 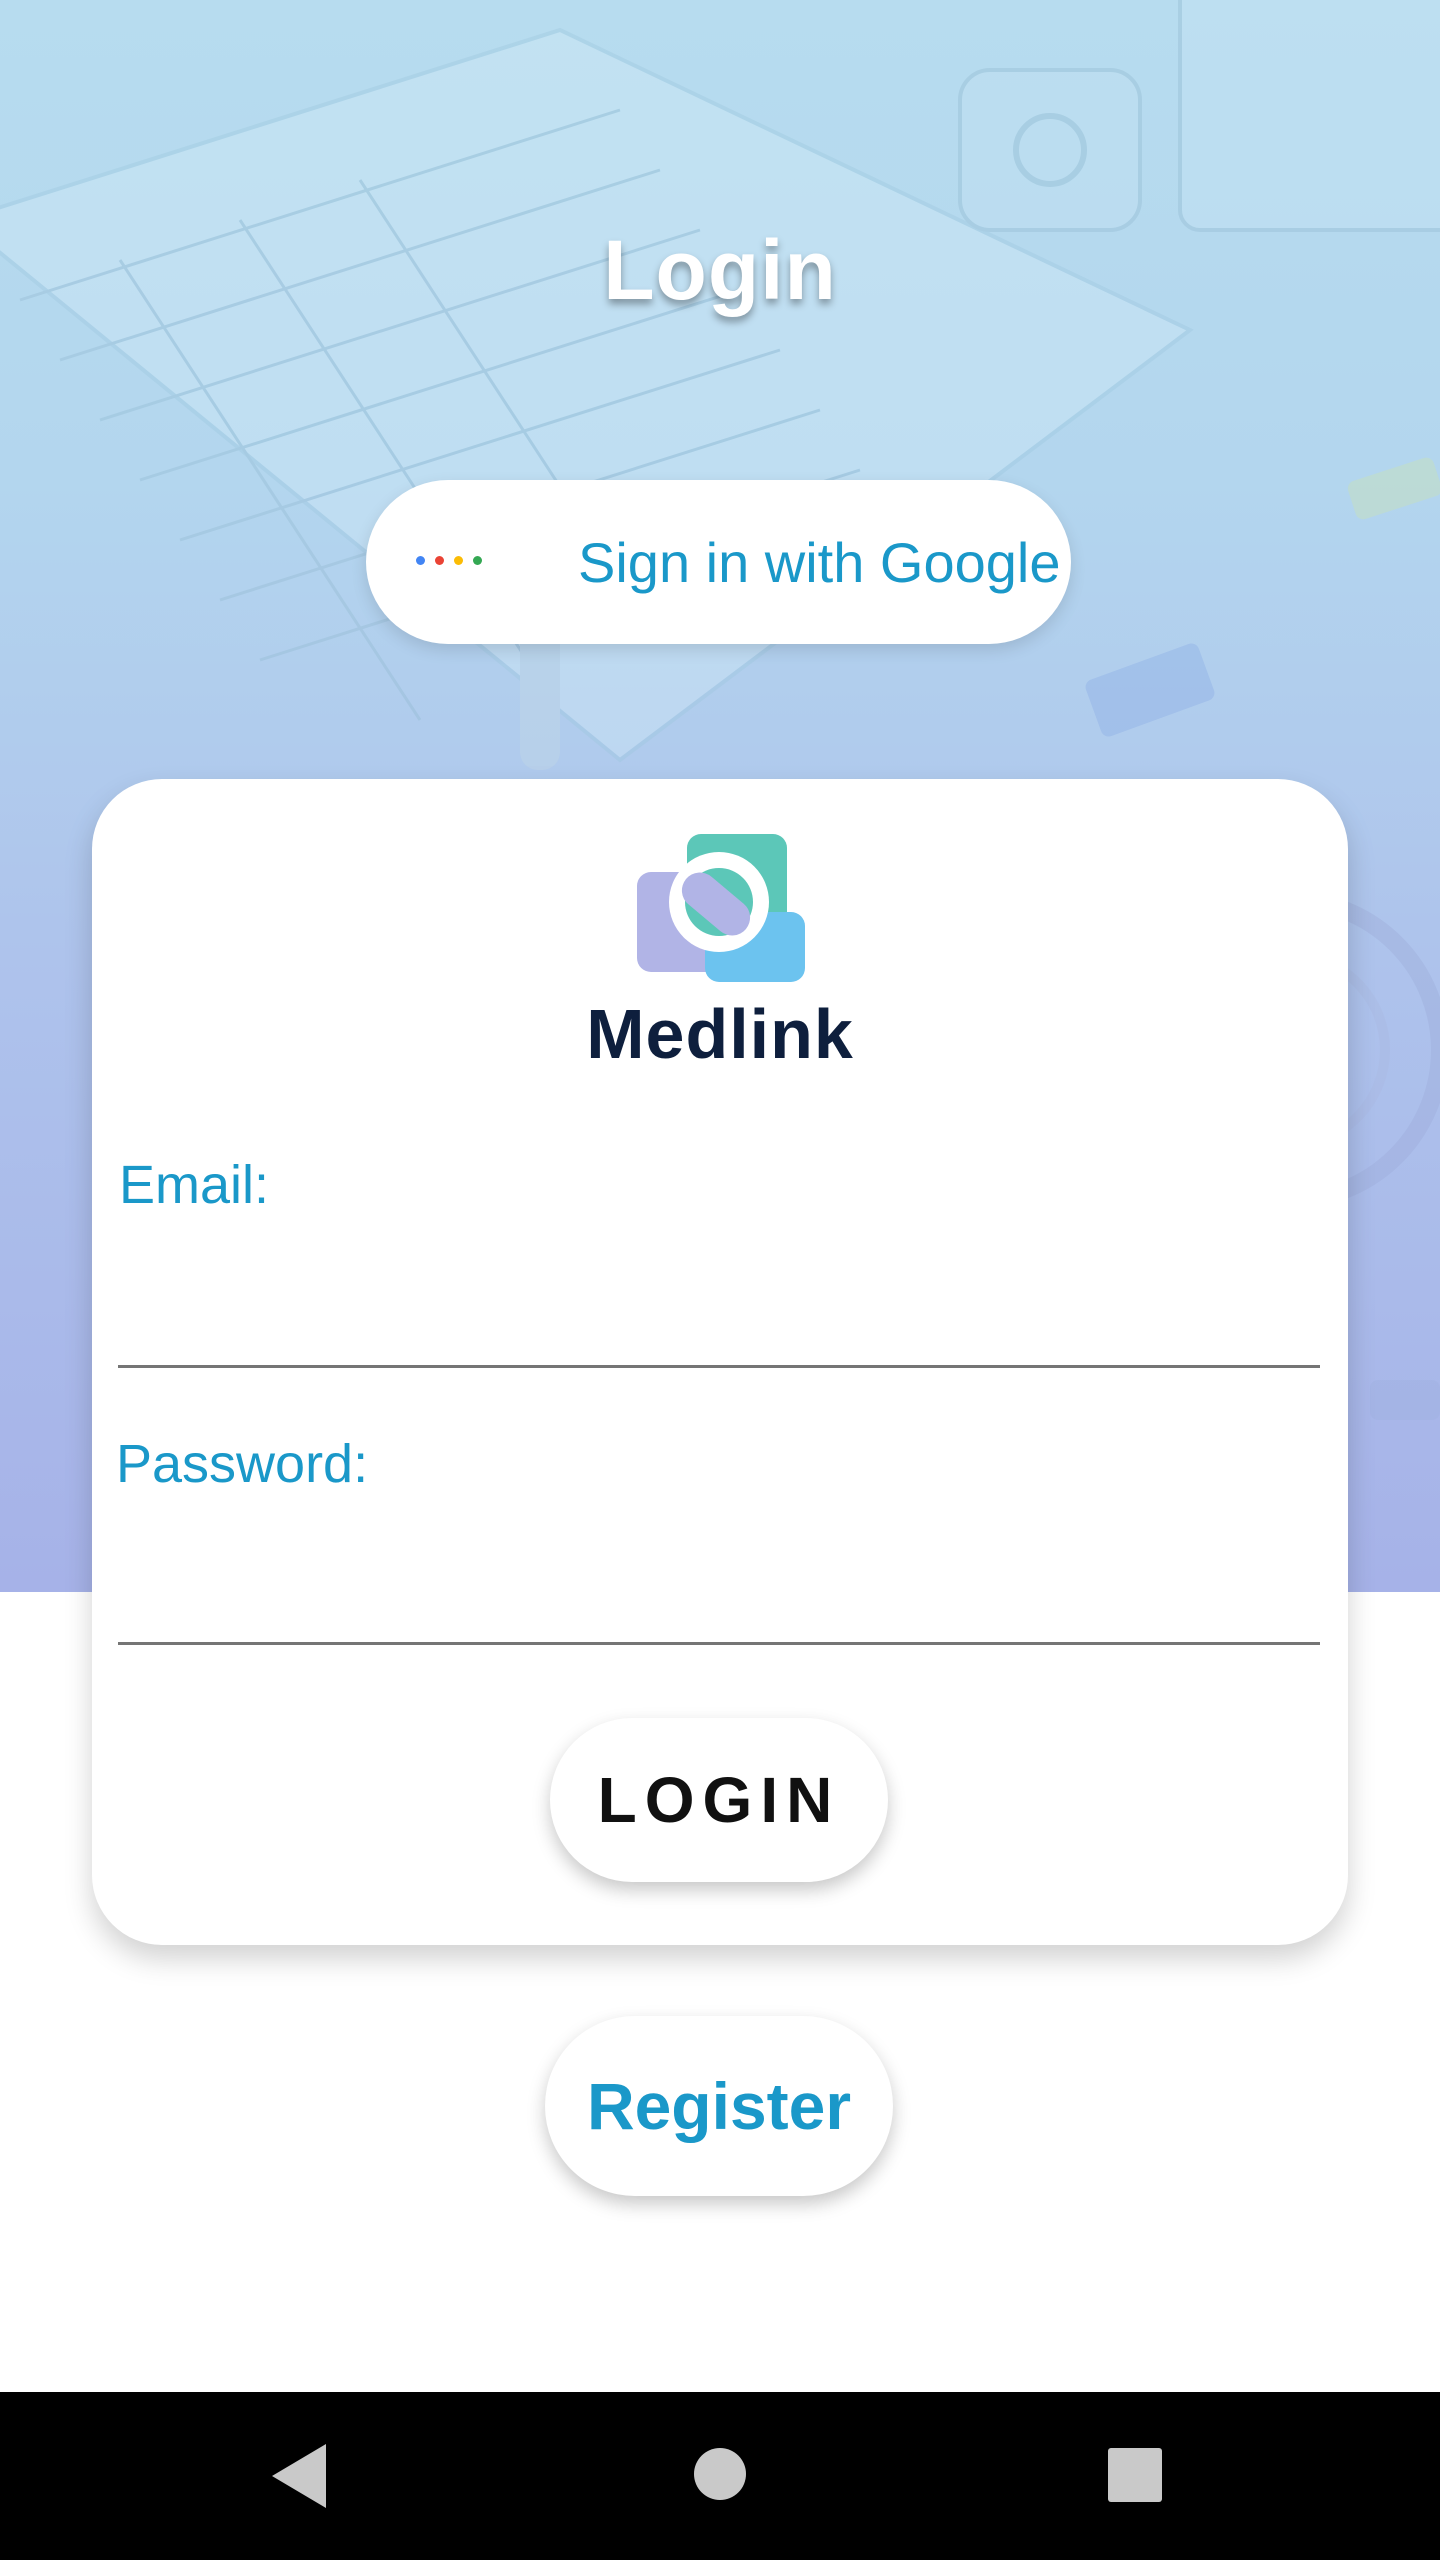 I want to click on login-button: LOGIN, so click(x=719, y=1800).